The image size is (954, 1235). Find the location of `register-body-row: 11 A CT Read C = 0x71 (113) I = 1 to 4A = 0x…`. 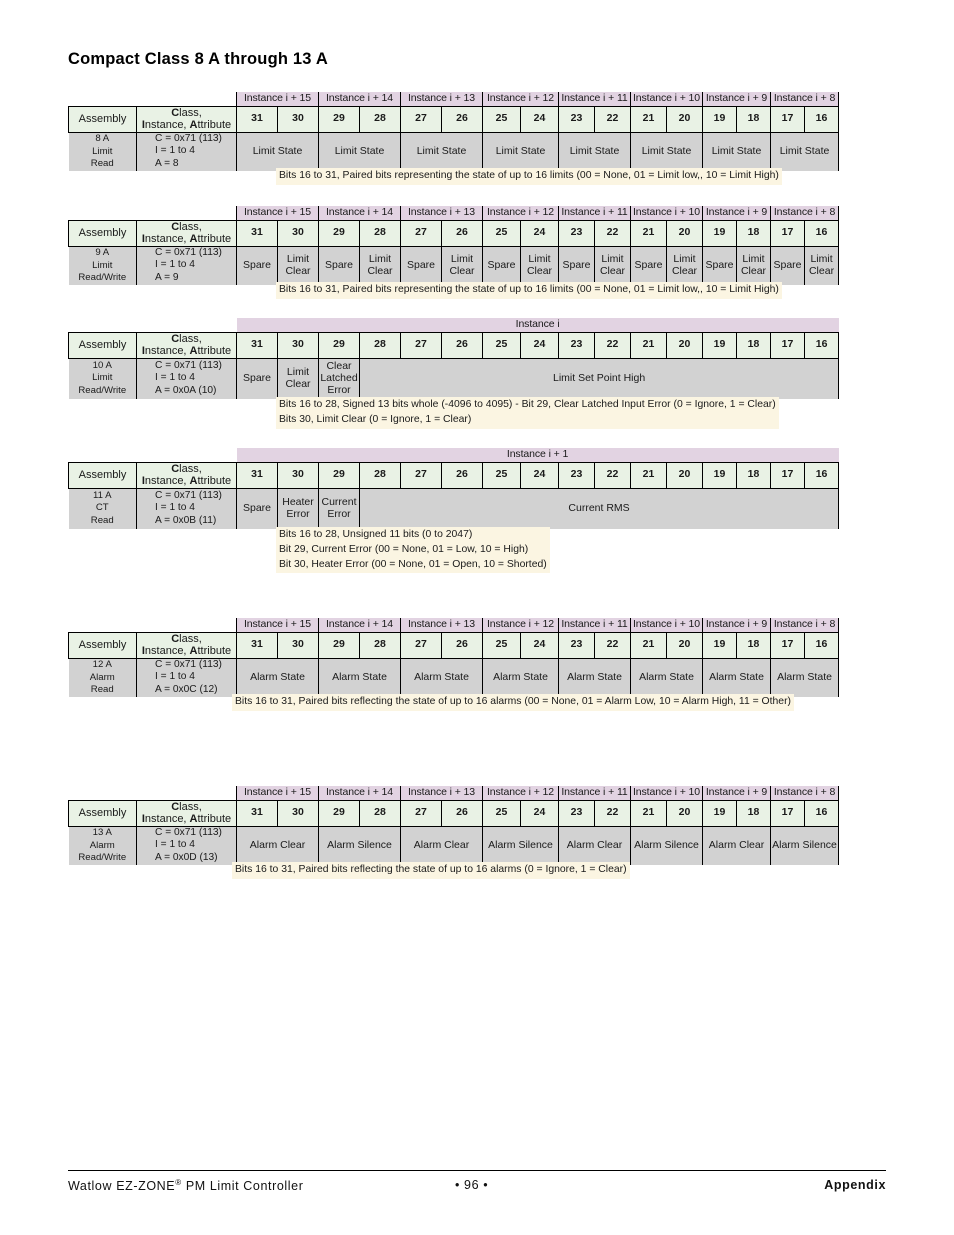

register-body-row: 11 A CT Read C = 0x71 (113) I = 1 to 4A = 0x… is located at coordinates (454, 508).